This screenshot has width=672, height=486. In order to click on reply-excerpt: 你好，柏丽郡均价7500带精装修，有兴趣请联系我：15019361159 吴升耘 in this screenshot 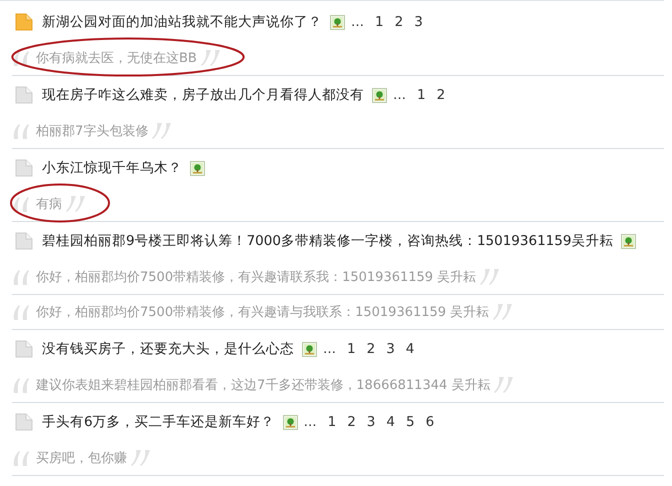, I will do `click(256, 277)`.